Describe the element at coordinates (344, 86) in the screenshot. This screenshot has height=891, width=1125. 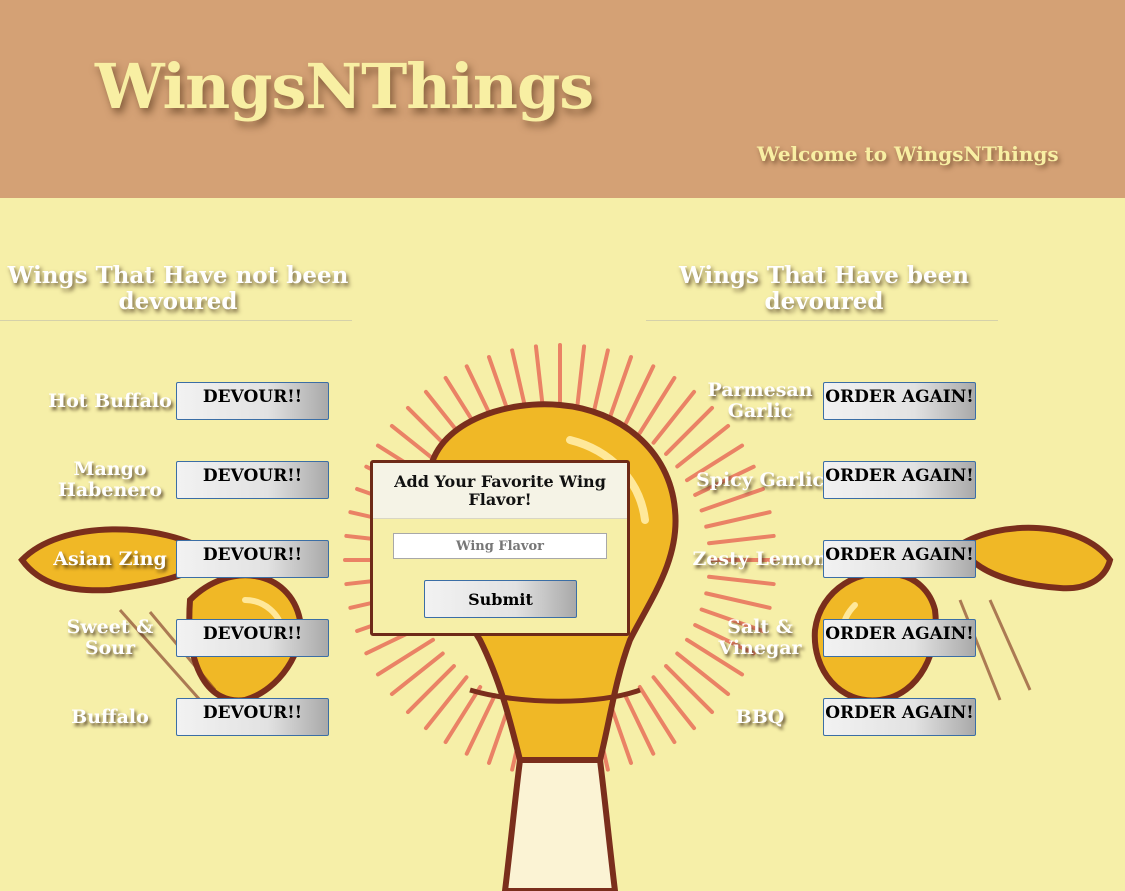
I see `brand-title: WingsNThings` at that location.